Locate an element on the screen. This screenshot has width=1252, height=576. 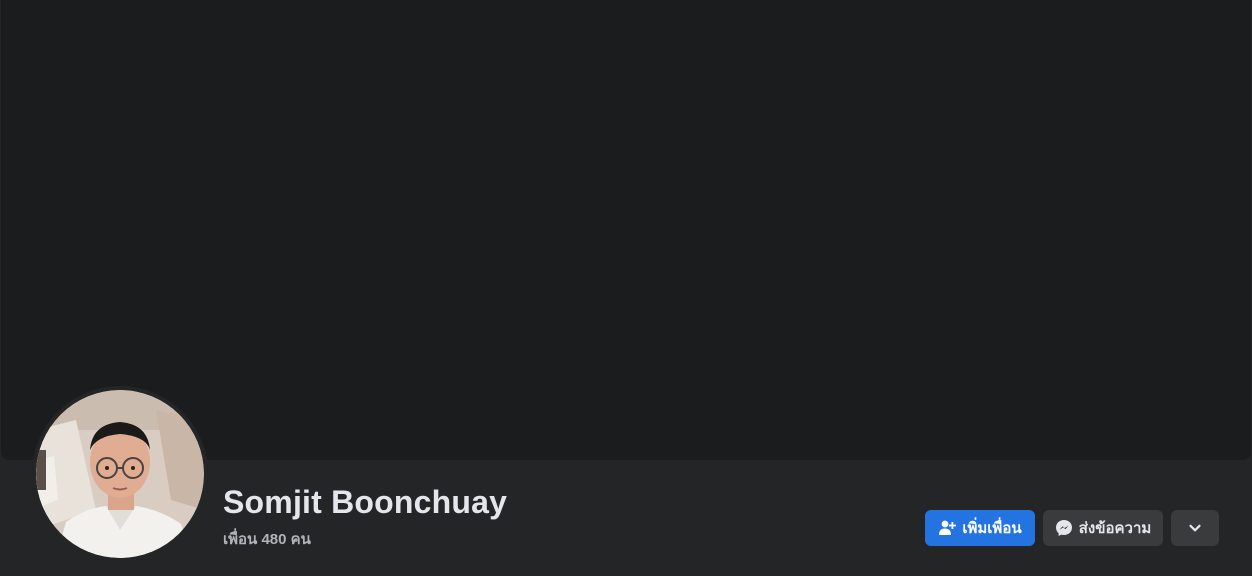
profile-picture is located at coordinates (120, 474).